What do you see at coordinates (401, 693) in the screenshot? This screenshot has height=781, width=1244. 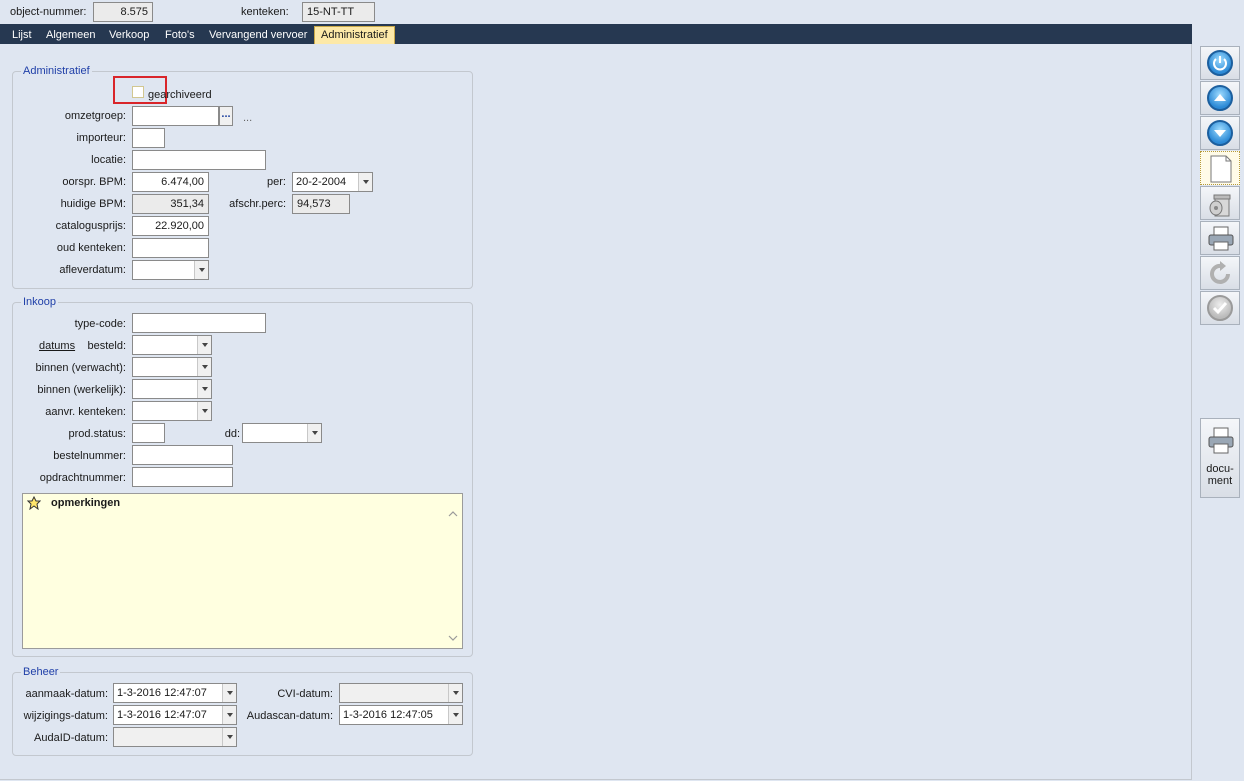 I see `cvi-datum-picker` at bounding box center [401, 693].